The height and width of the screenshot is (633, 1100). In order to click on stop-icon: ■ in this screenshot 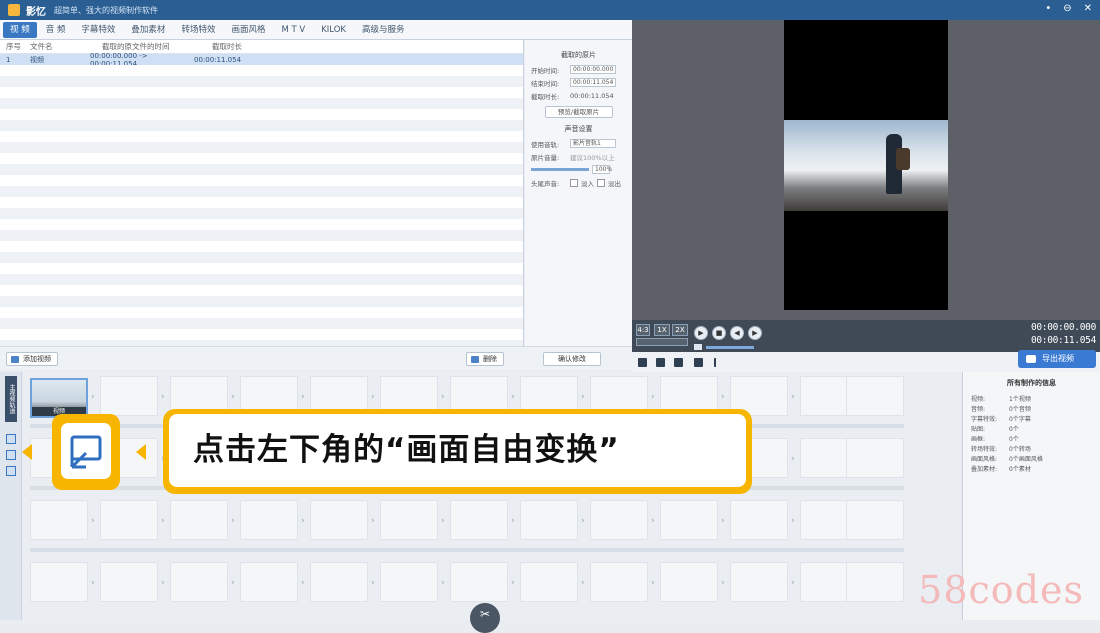, I will do `click(719, 333)`.